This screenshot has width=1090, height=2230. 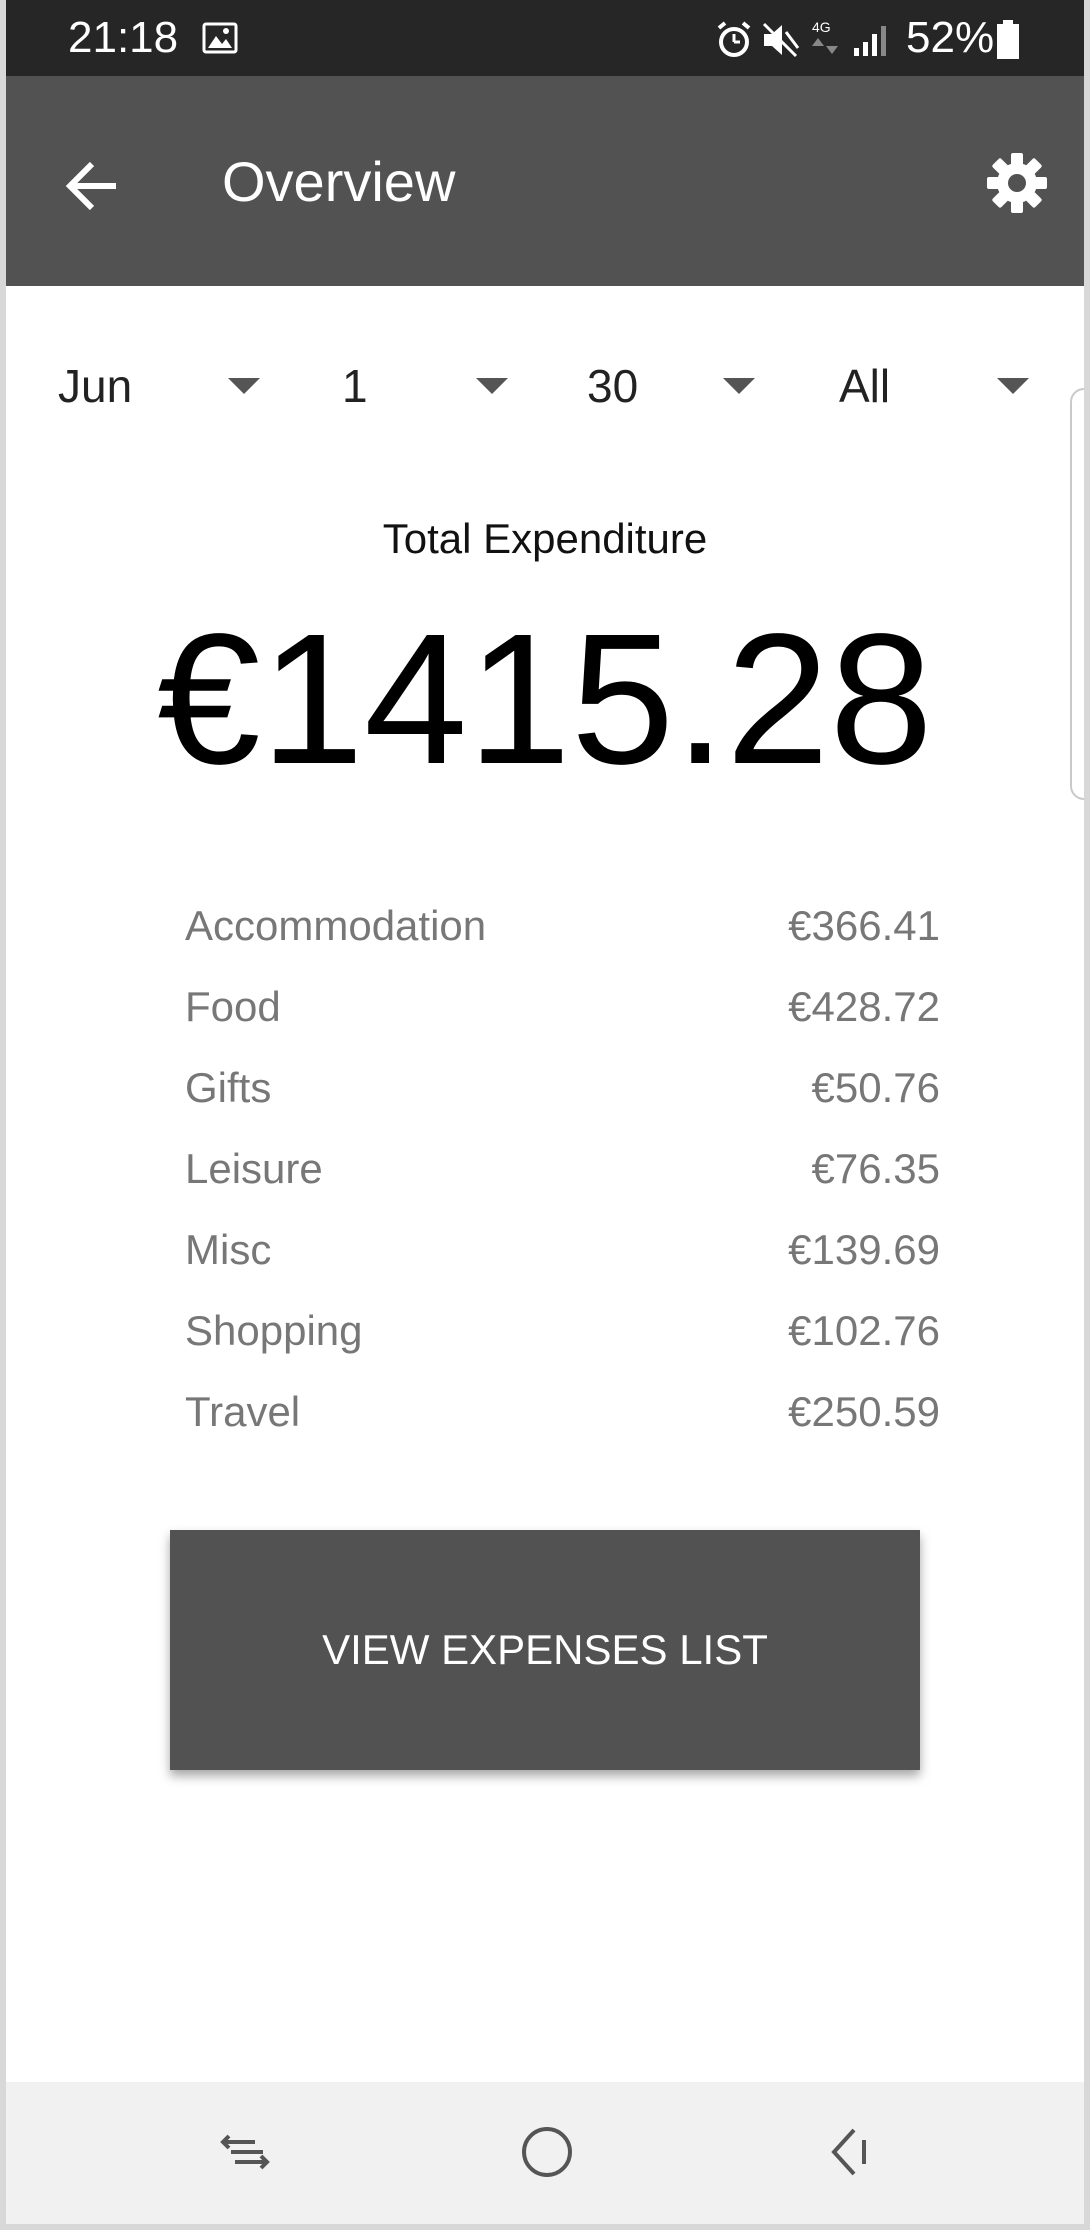 I want to click on category-dropdown-value: All, so click(x=865, y=386).